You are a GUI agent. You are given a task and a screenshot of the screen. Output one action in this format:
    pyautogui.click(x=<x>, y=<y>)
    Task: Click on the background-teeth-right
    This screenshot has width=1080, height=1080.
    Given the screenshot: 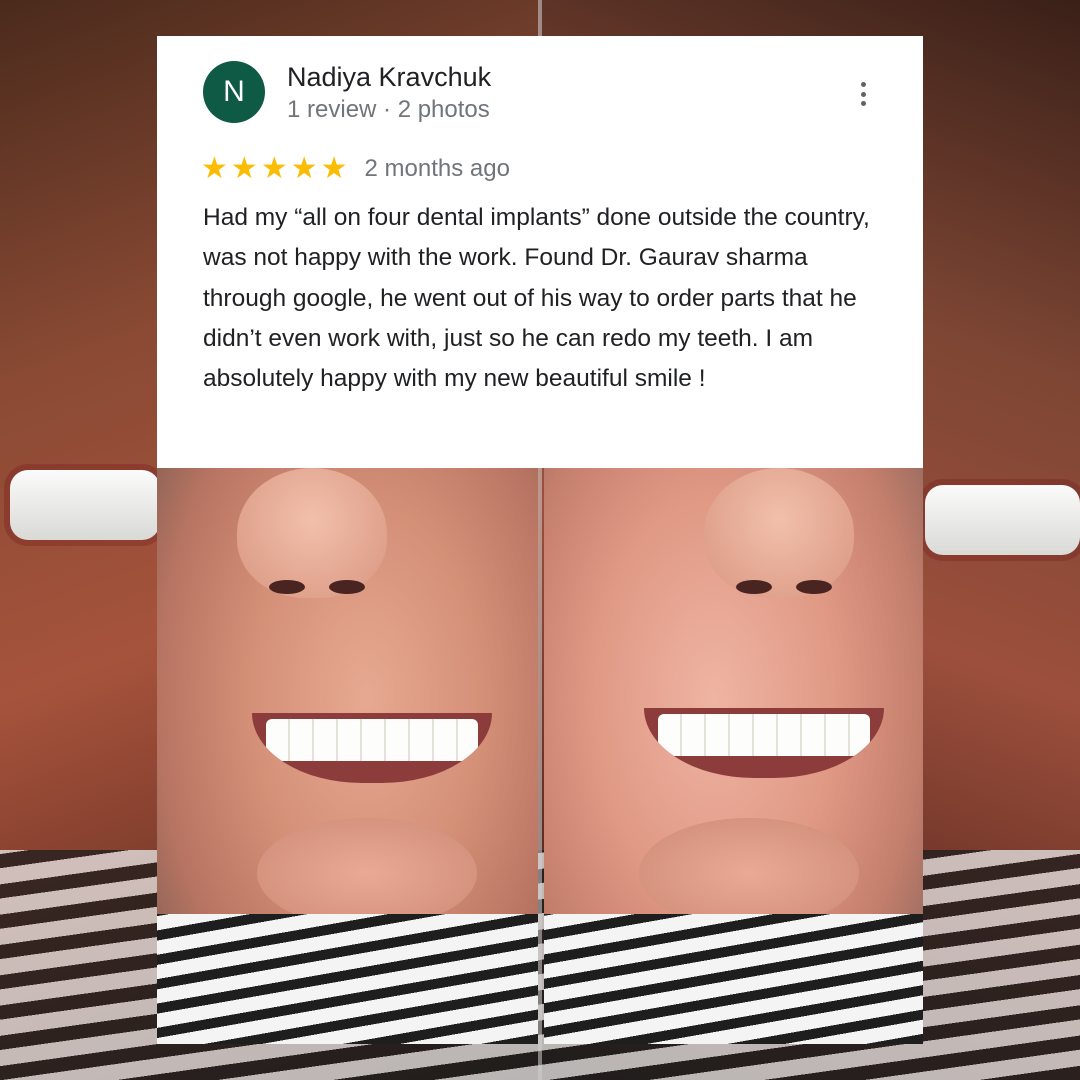 What is the action you would take?
    pyautogui.click(x=1002, y=520)
    